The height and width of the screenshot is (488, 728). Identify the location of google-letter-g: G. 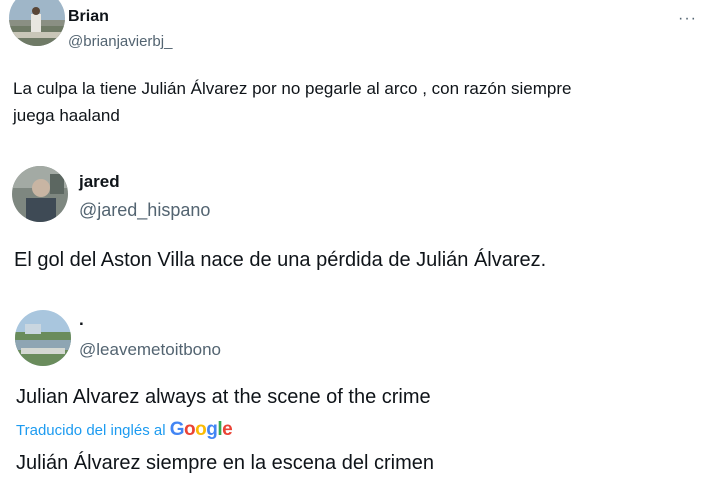
(177, 429).